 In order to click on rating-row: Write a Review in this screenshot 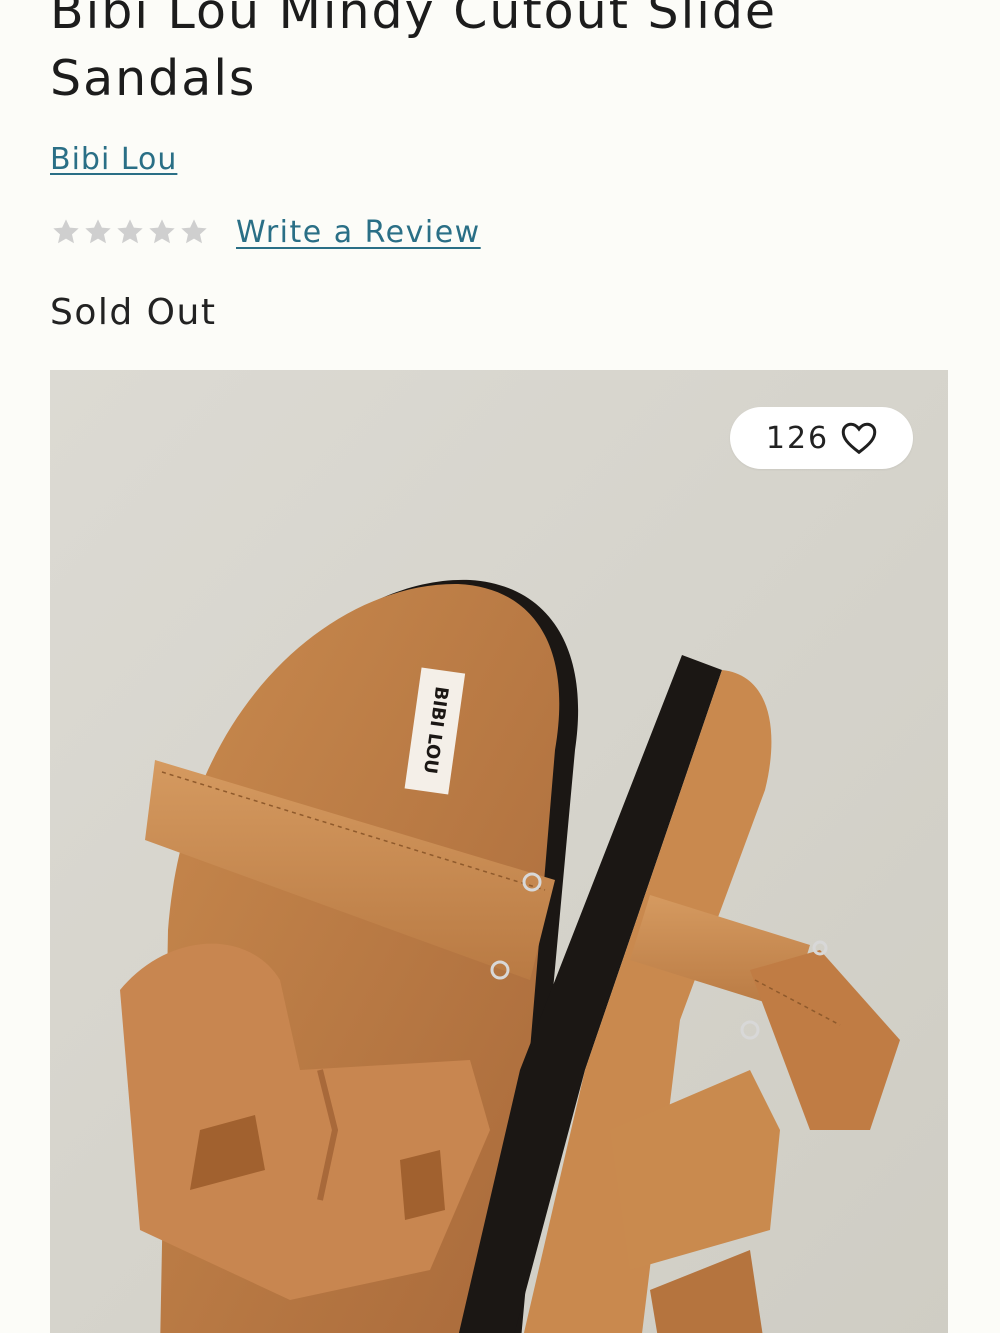, I will do `click(265, 232)`.